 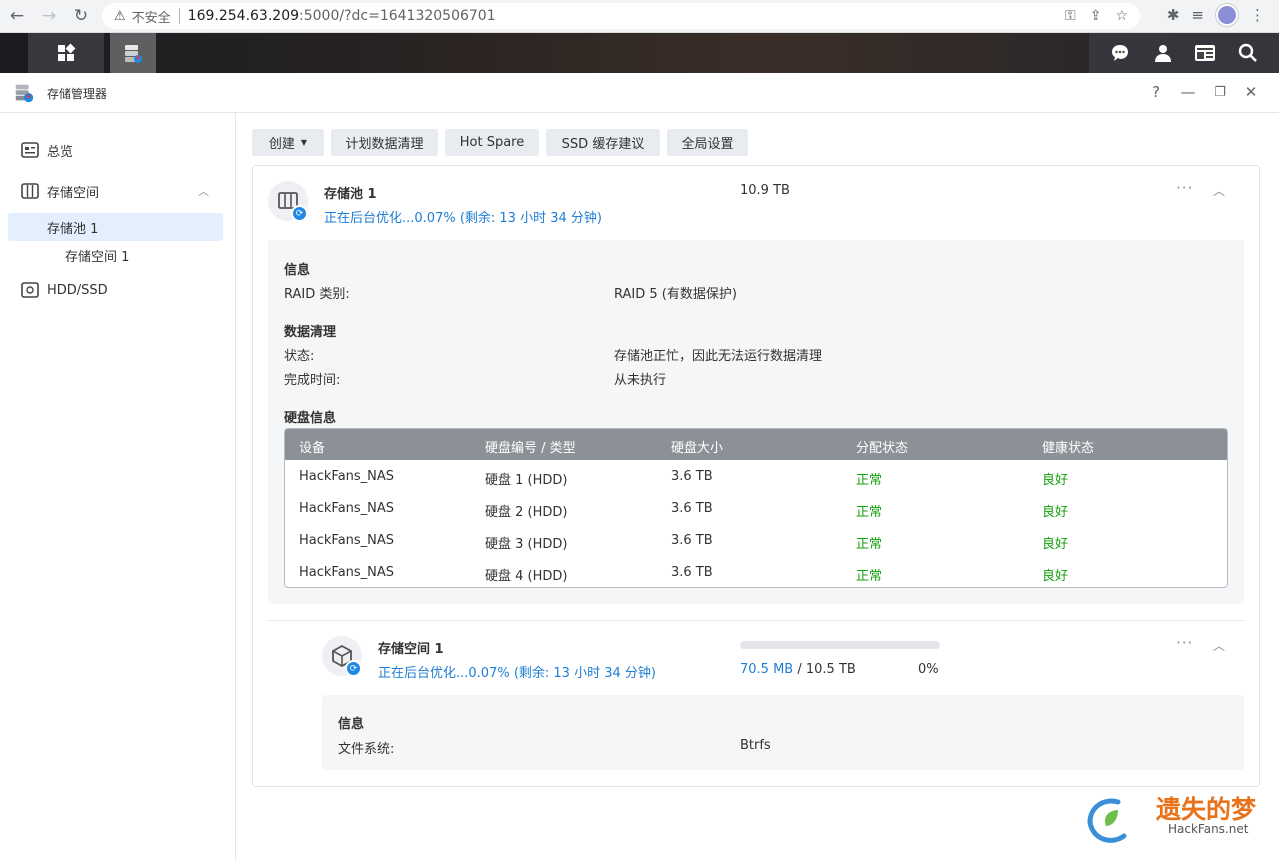 I want to click on watermark-logo-icon, so click(x=1107, y=820).